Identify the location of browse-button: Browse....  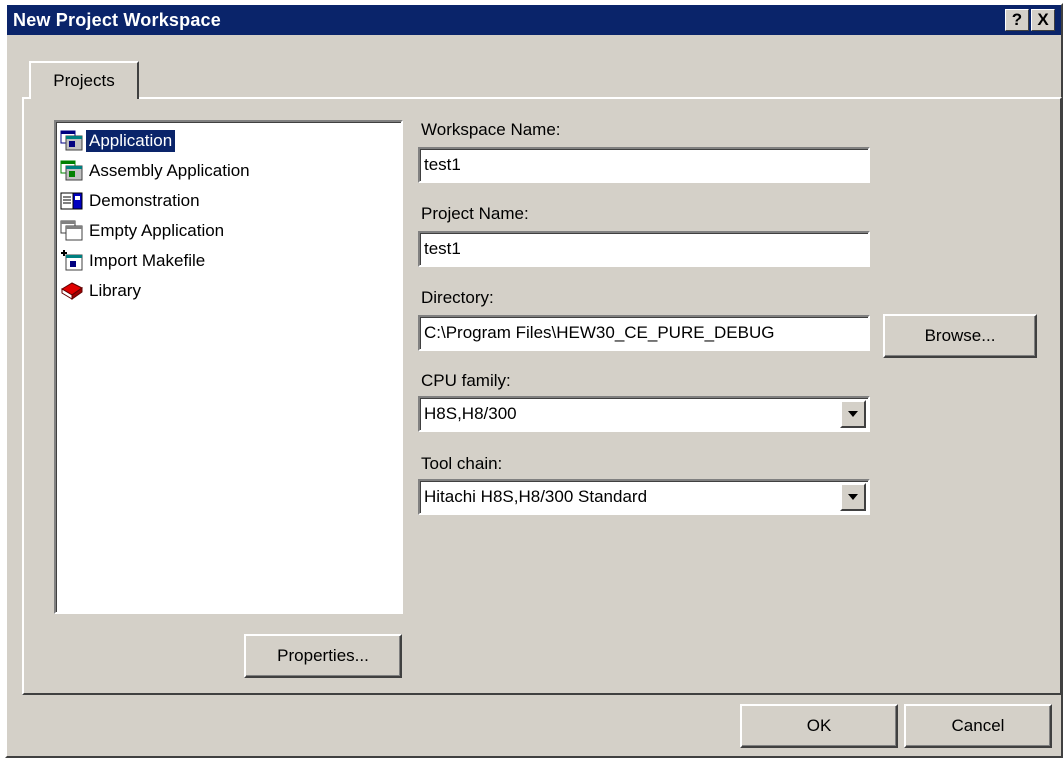
(960, 336).